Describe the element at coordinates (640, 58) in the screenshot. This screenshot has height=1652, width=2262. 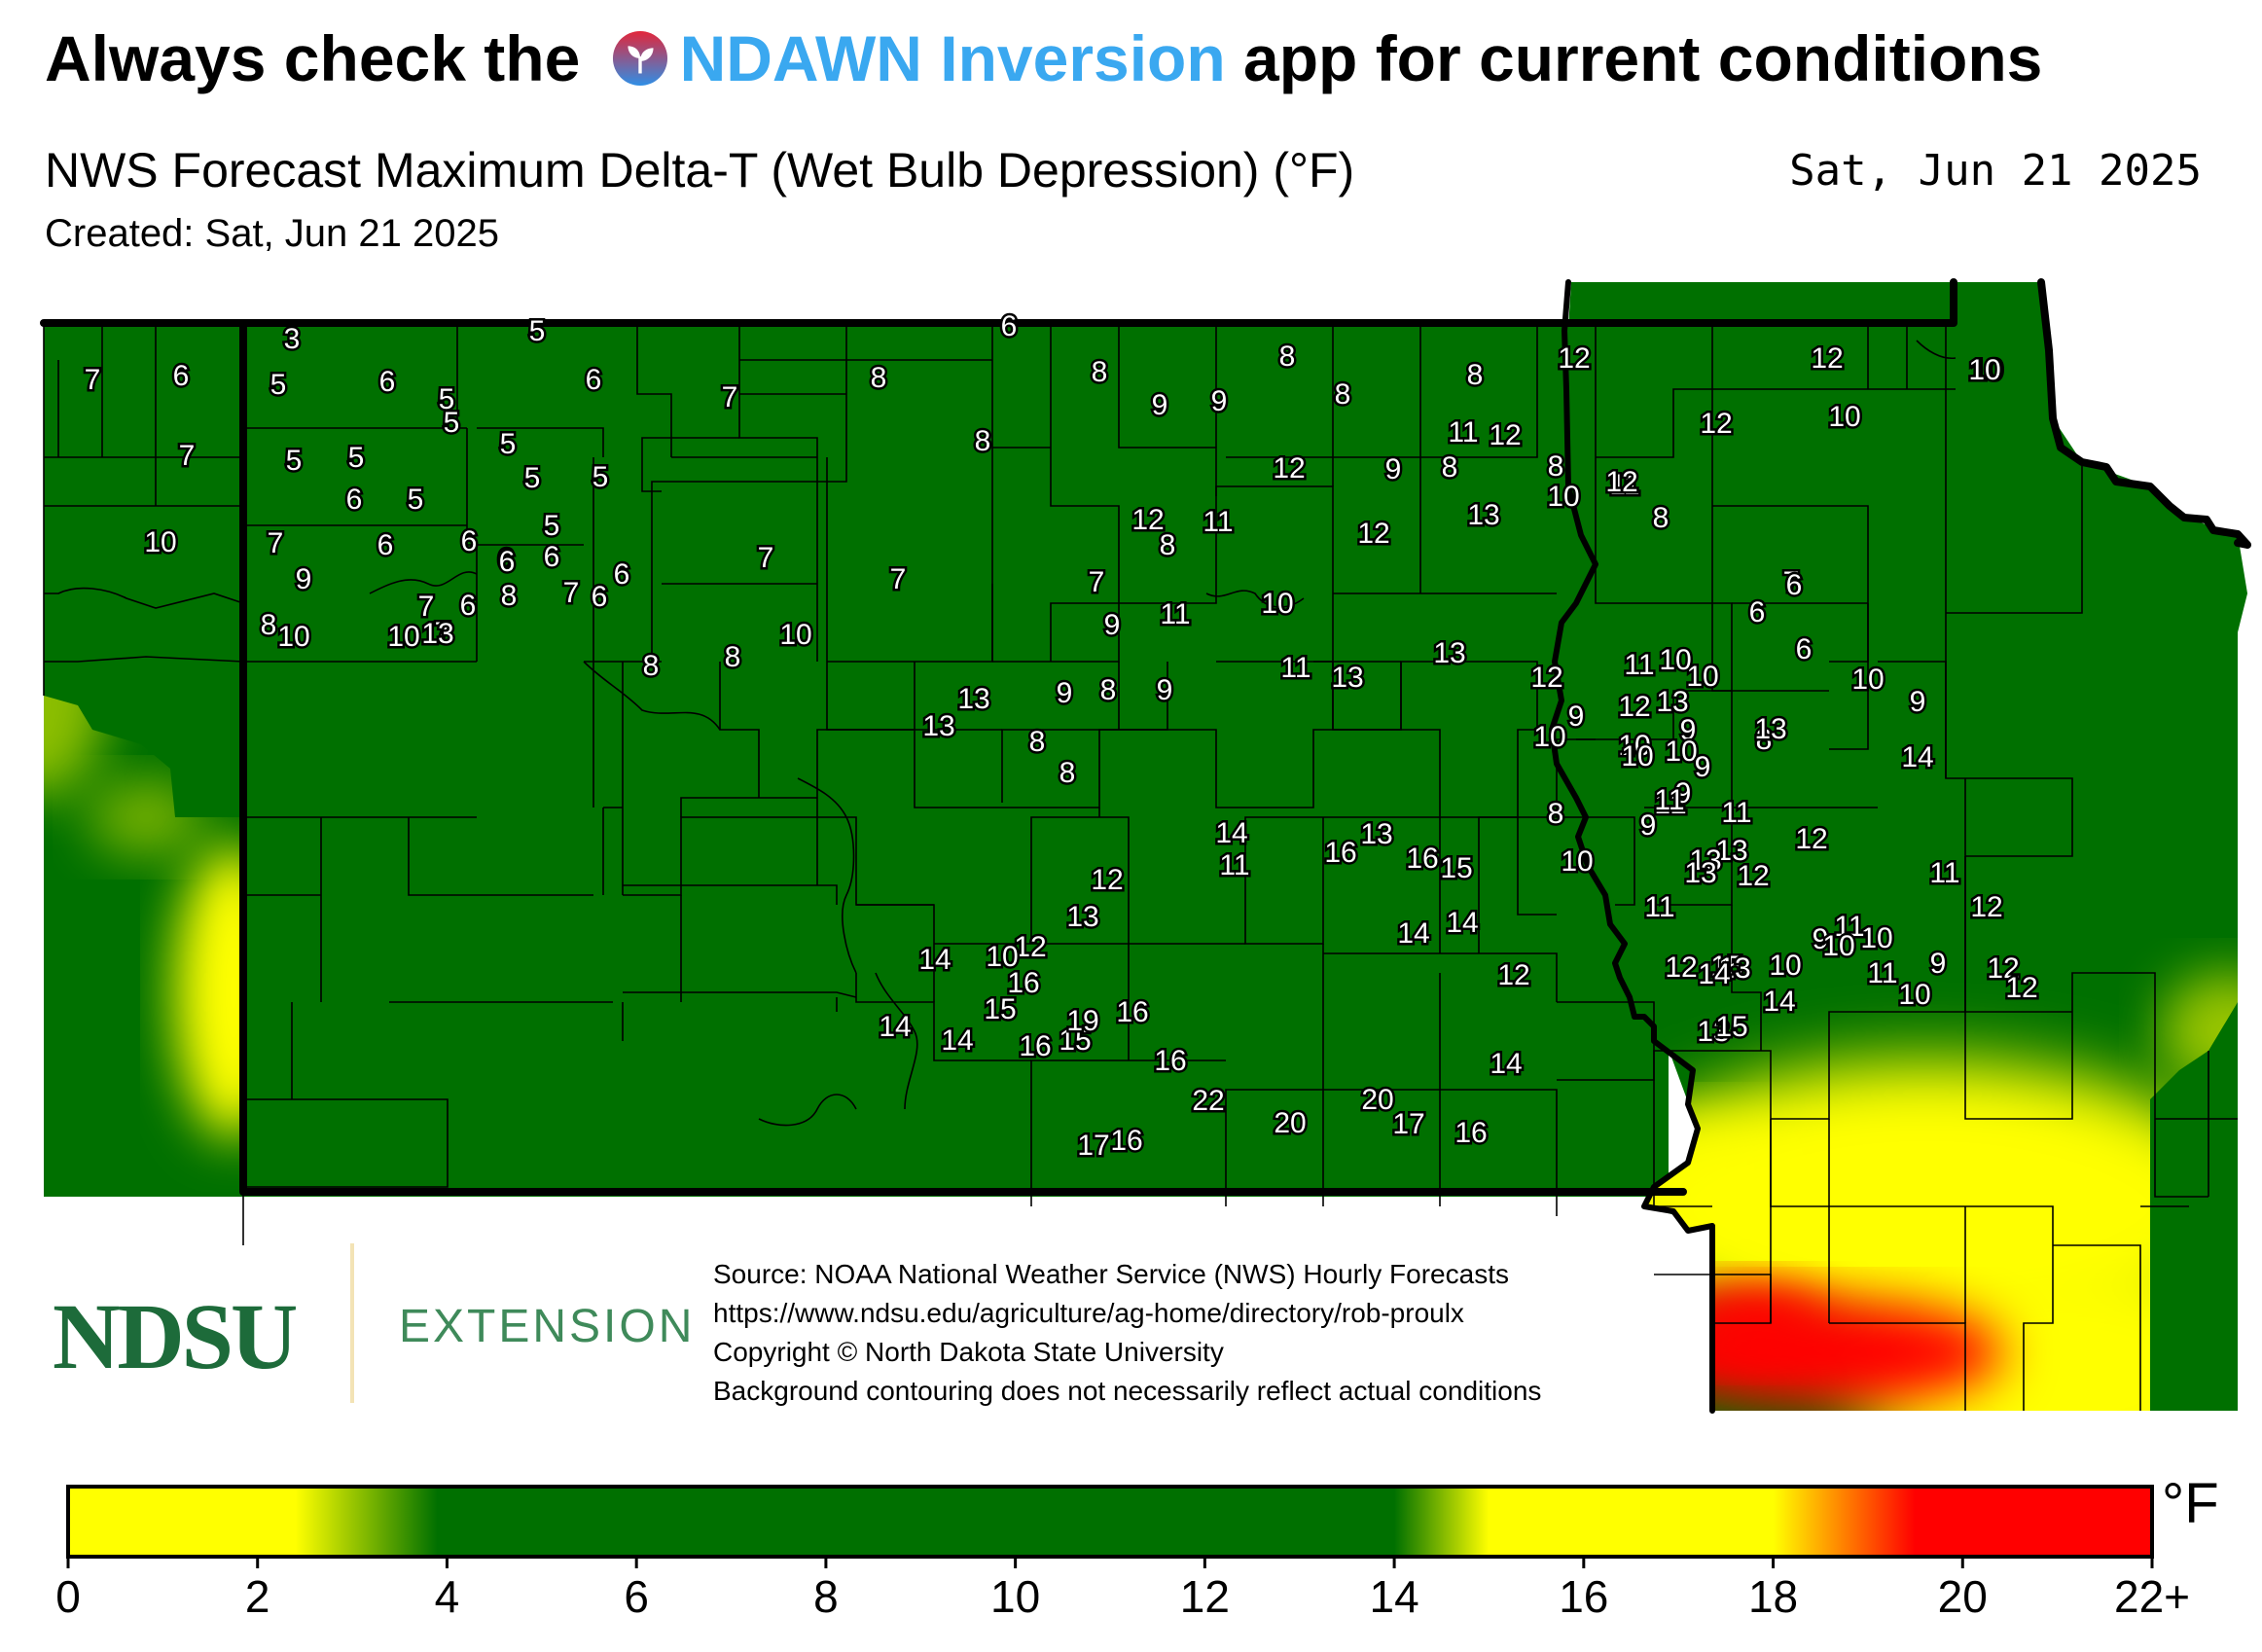
I see `ndawn-app-icon` at that location.